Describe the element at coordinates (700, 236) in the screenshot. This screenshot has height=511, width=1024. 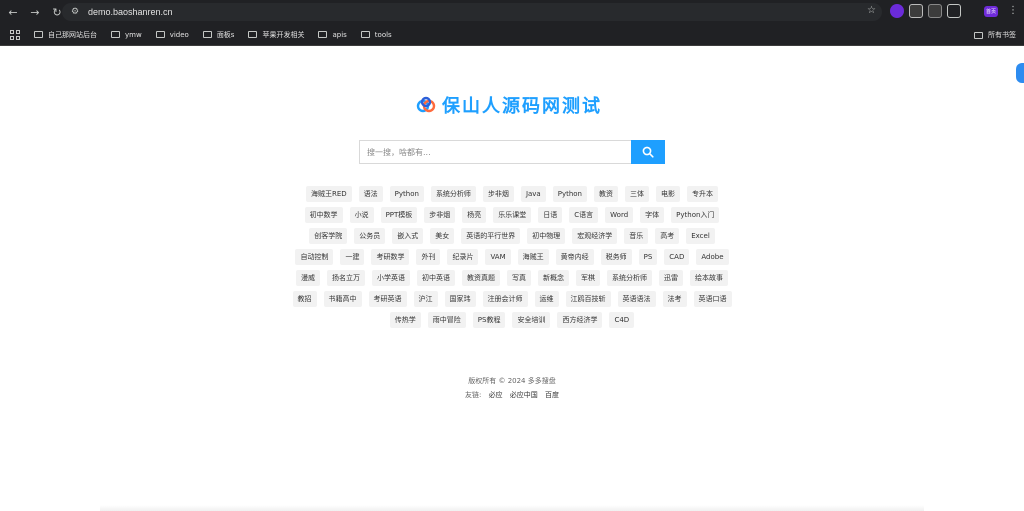
I see `tag-link: Excel` at that location.